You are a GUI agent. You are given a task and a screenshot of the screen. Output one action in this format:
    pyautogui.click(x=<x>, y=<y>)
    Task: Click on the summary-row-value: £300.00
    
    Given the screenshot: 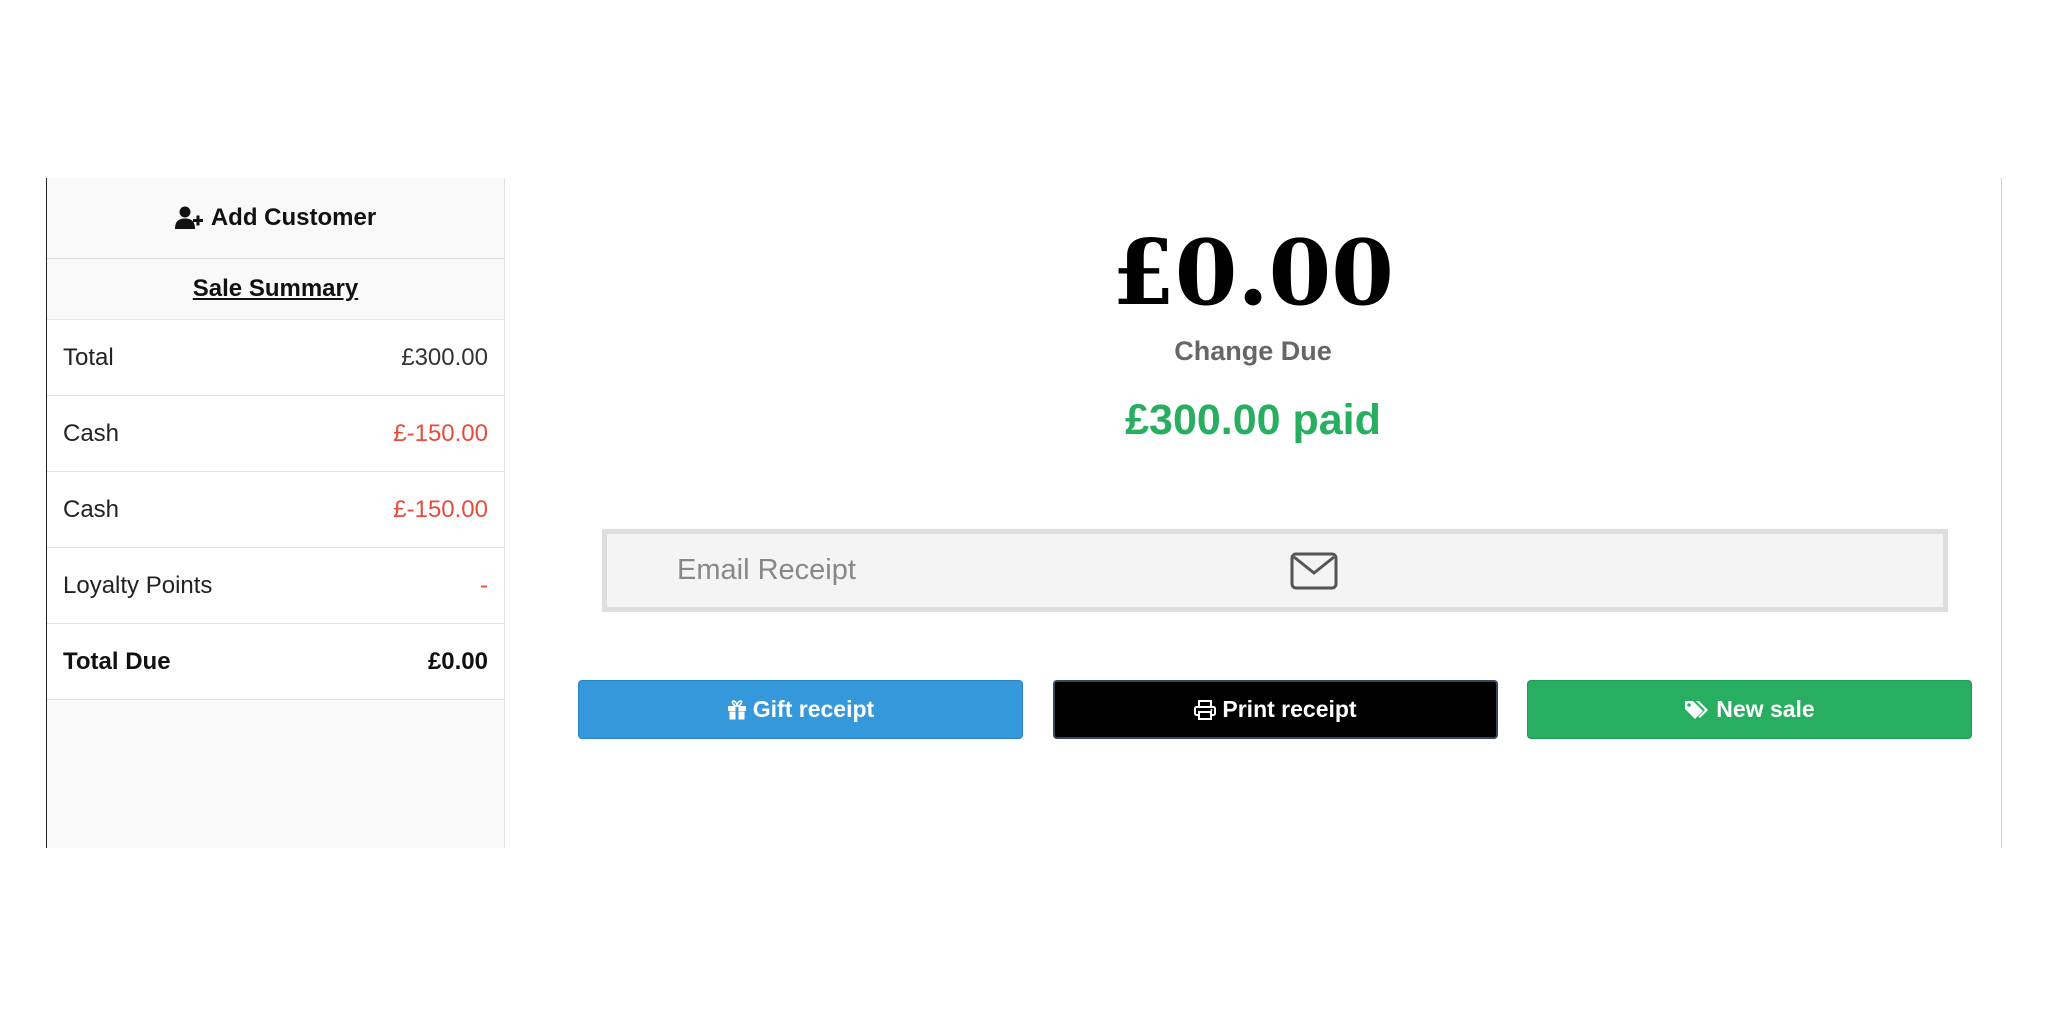 What is the action you would take?
    pyautogui.click(x=444, y=357)
    